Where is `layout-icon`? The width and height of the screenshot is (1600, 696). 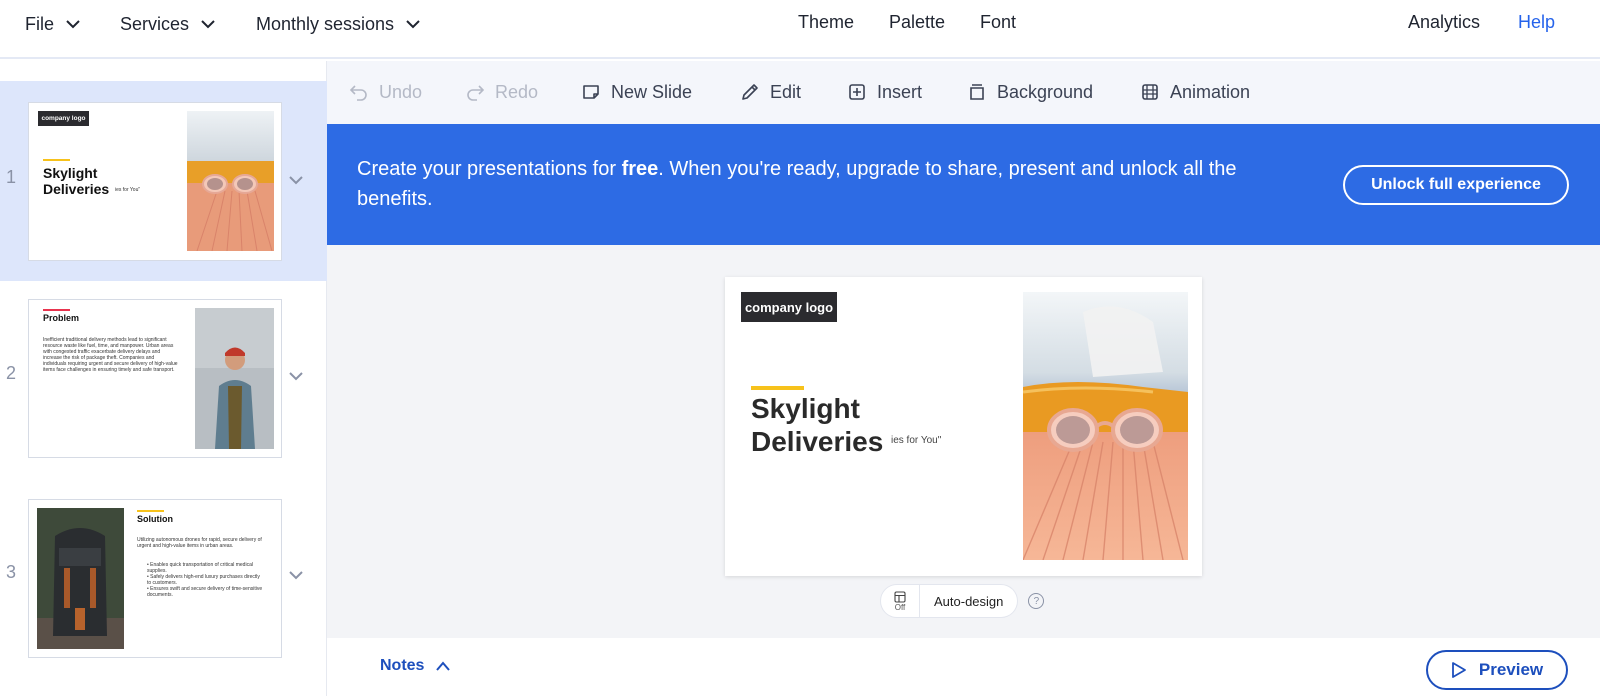 layout-icon is located at coordinates (900, 596).